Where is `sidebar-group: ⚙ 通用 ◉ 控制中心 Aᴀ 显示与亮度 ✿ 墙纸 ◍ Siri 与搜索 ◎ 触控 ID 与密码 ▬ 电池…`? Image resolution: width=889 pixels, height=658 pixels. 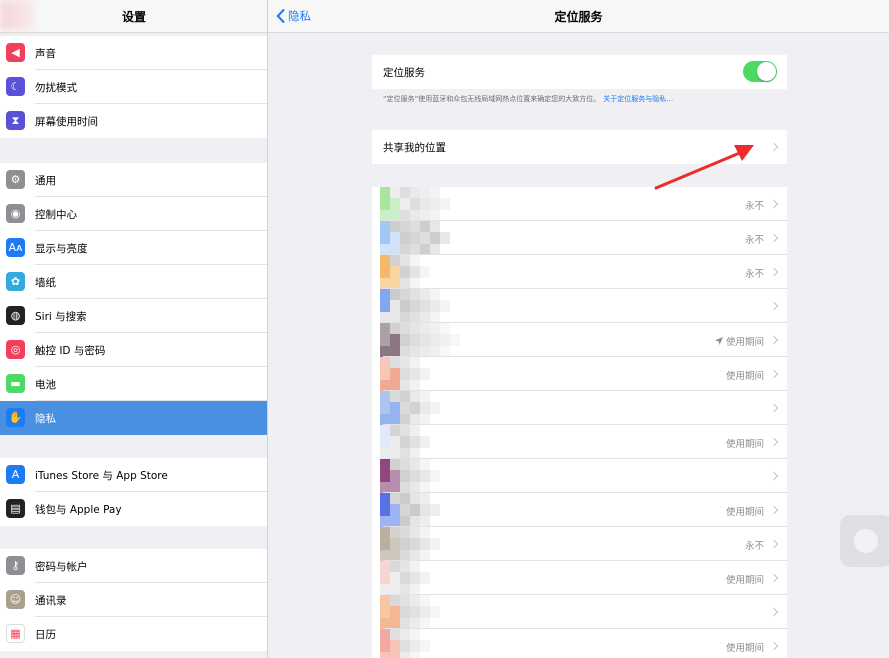 sidebar-group: ⚙ 通用 ◉ 控制中心 Aᴀ 显示与亮度 ✿ 墙纸 ◍ Siri 与搜索 ◎ 触控 ID 与密码 ▬ 电池… is located at coordinates (133, 299).